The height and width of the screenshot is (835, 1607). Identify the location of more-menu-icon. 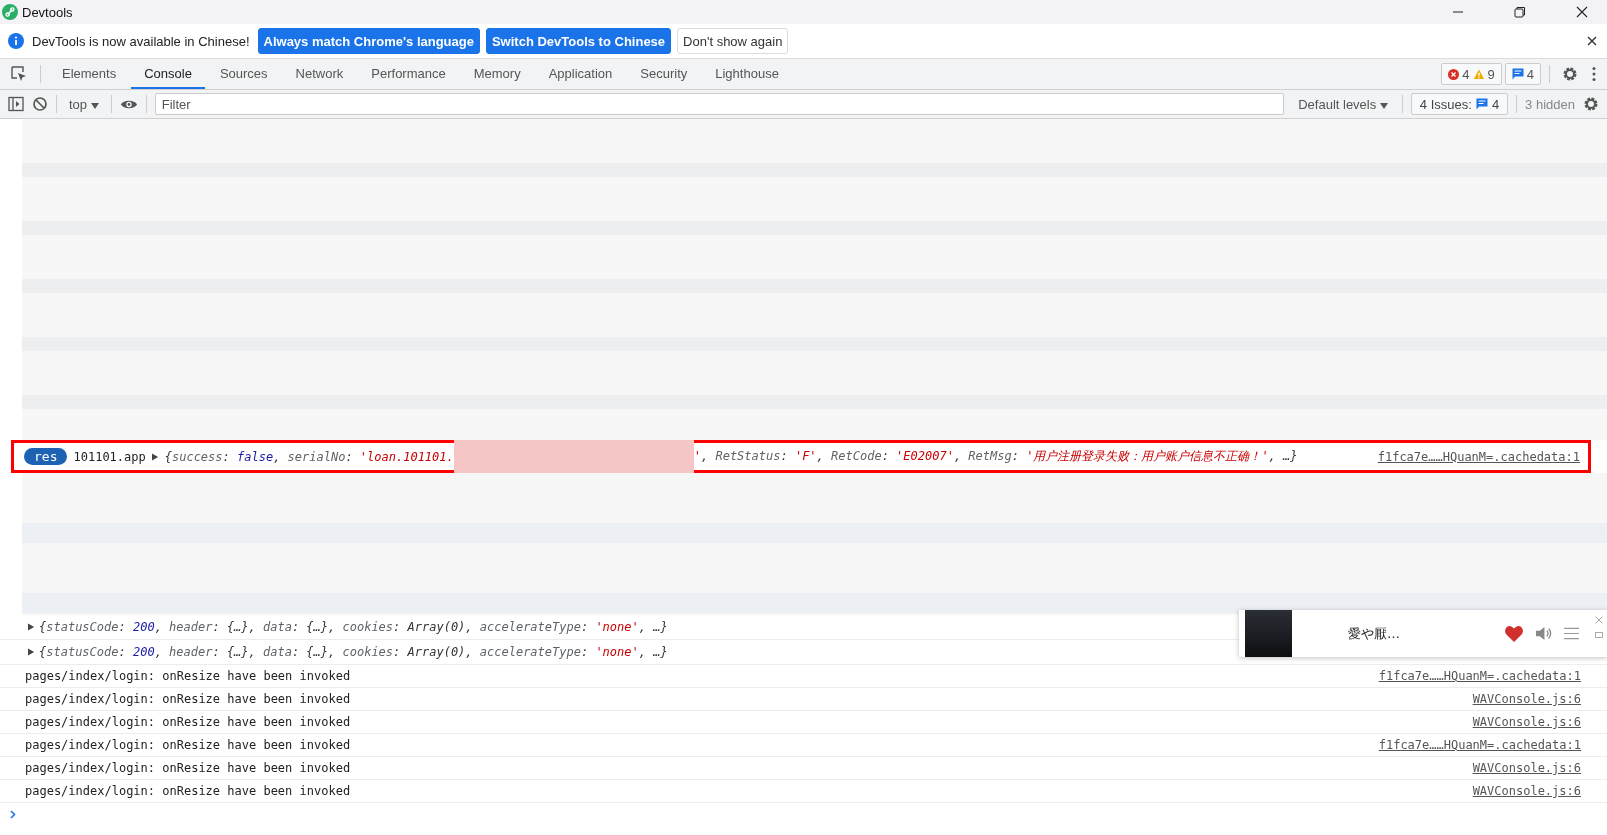
(1594, 74).